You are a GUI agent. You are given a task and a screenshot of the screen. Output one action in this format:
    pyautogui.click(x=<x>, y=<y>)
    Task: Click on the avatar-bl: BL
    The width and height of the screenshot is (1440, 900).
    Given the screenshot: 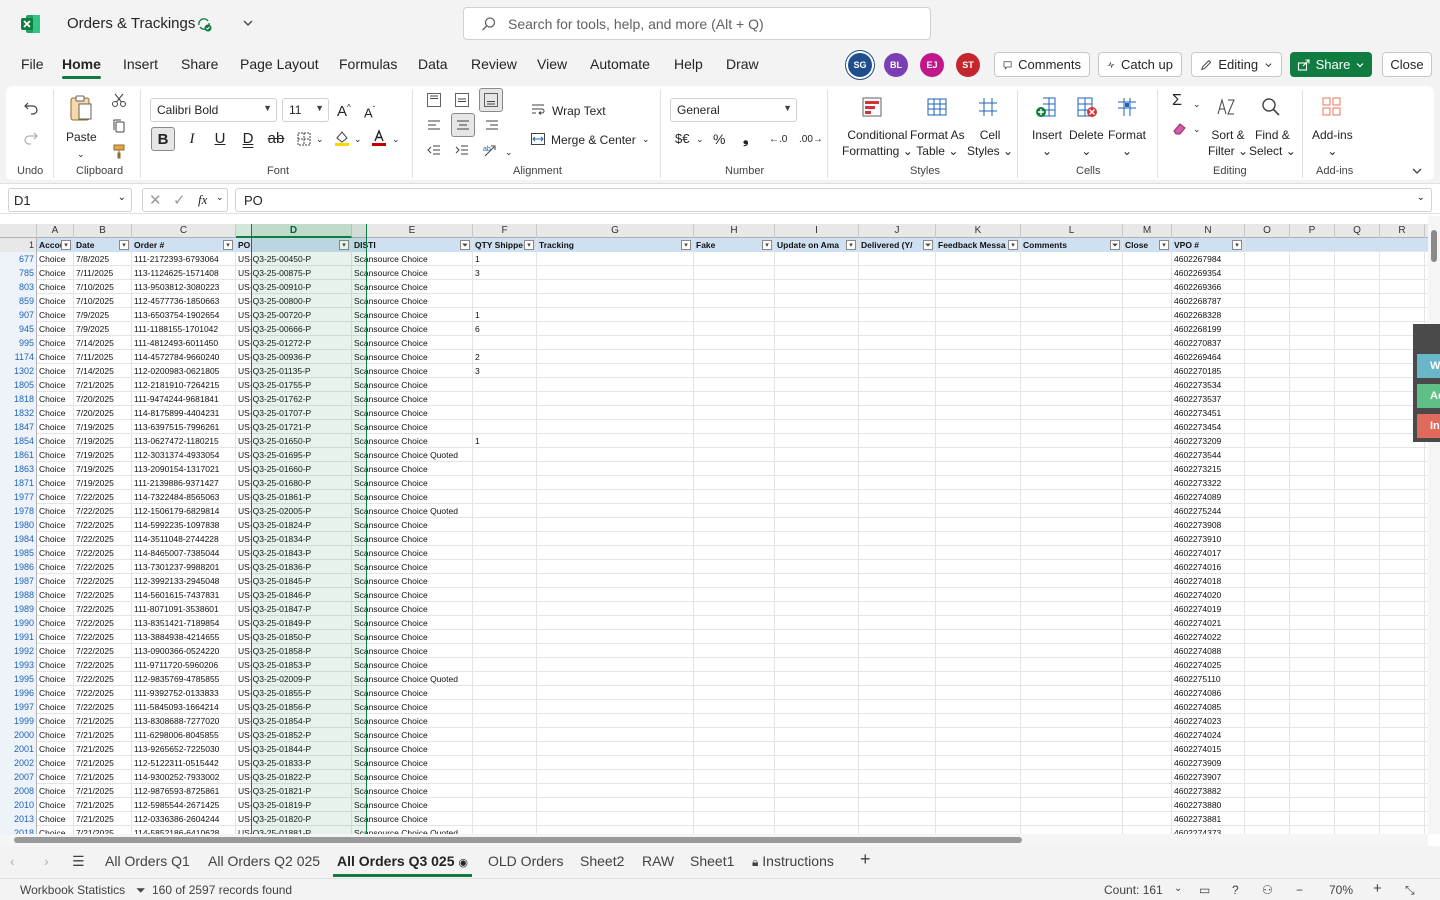 What is the action you would take?
    pyautogui.click(x=896, y=65)
    